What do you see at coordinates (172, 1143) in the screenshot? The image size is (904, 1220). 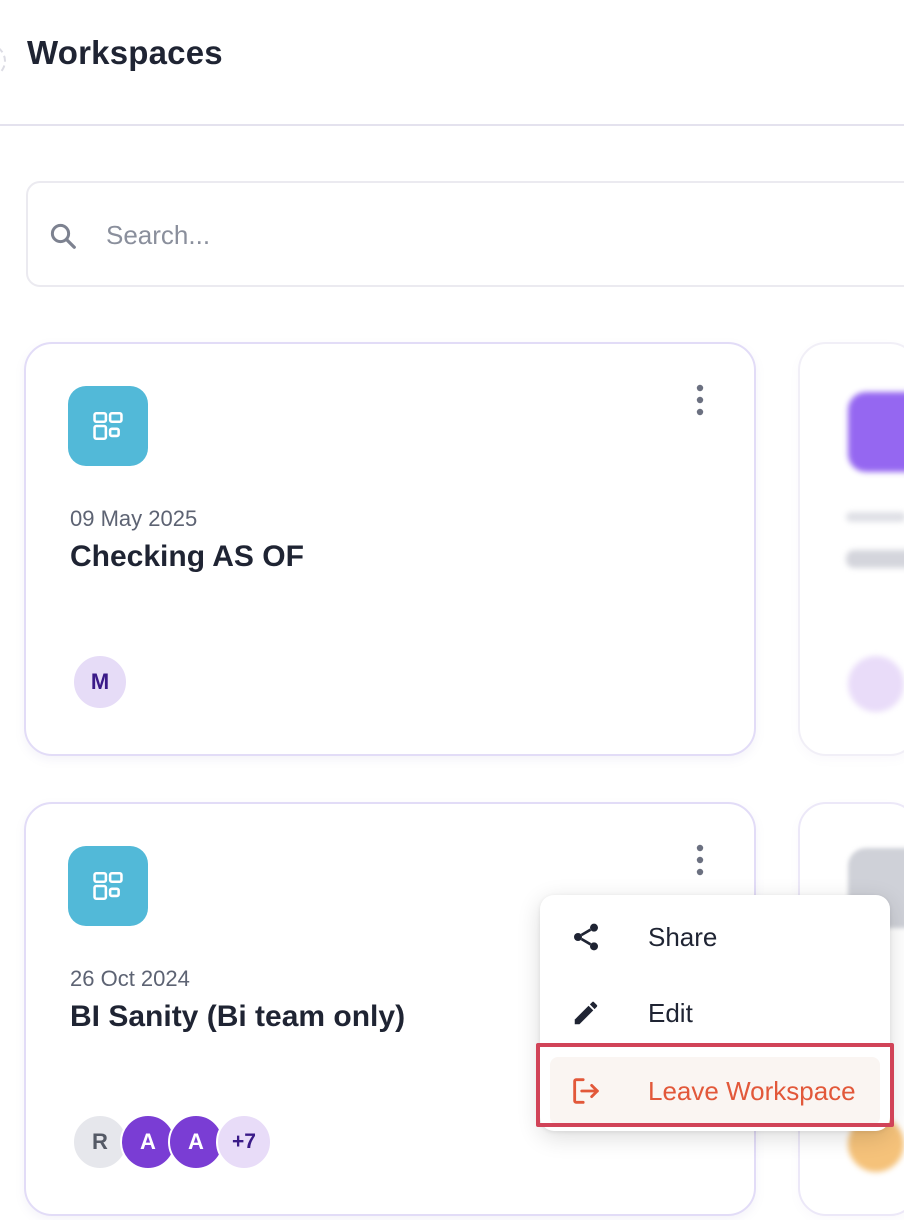 I see `member-avatars: R A A +7` at bounding box center [172, 1143].